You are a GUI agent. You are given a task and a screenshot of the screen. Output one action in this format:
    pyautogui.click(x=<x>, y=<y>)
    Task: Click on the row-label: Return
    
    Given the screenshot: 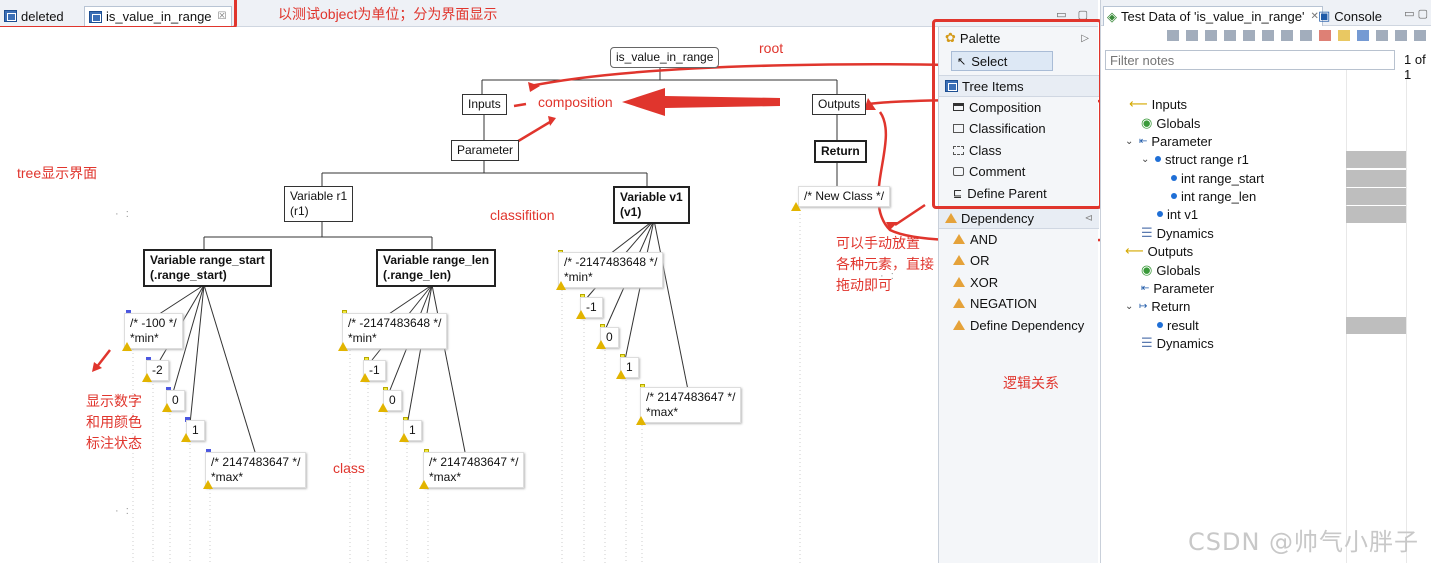 What is the action you would take?
    pyautogui.click(x=1171, y=306)
    